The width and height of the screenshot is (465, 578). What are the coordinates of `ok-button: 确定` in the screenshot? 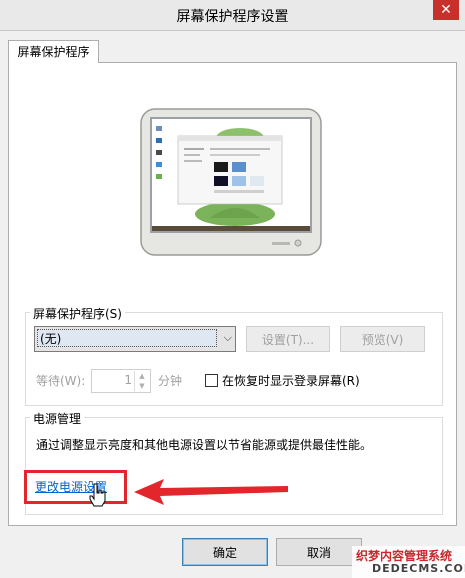 It's located at (225, 552).